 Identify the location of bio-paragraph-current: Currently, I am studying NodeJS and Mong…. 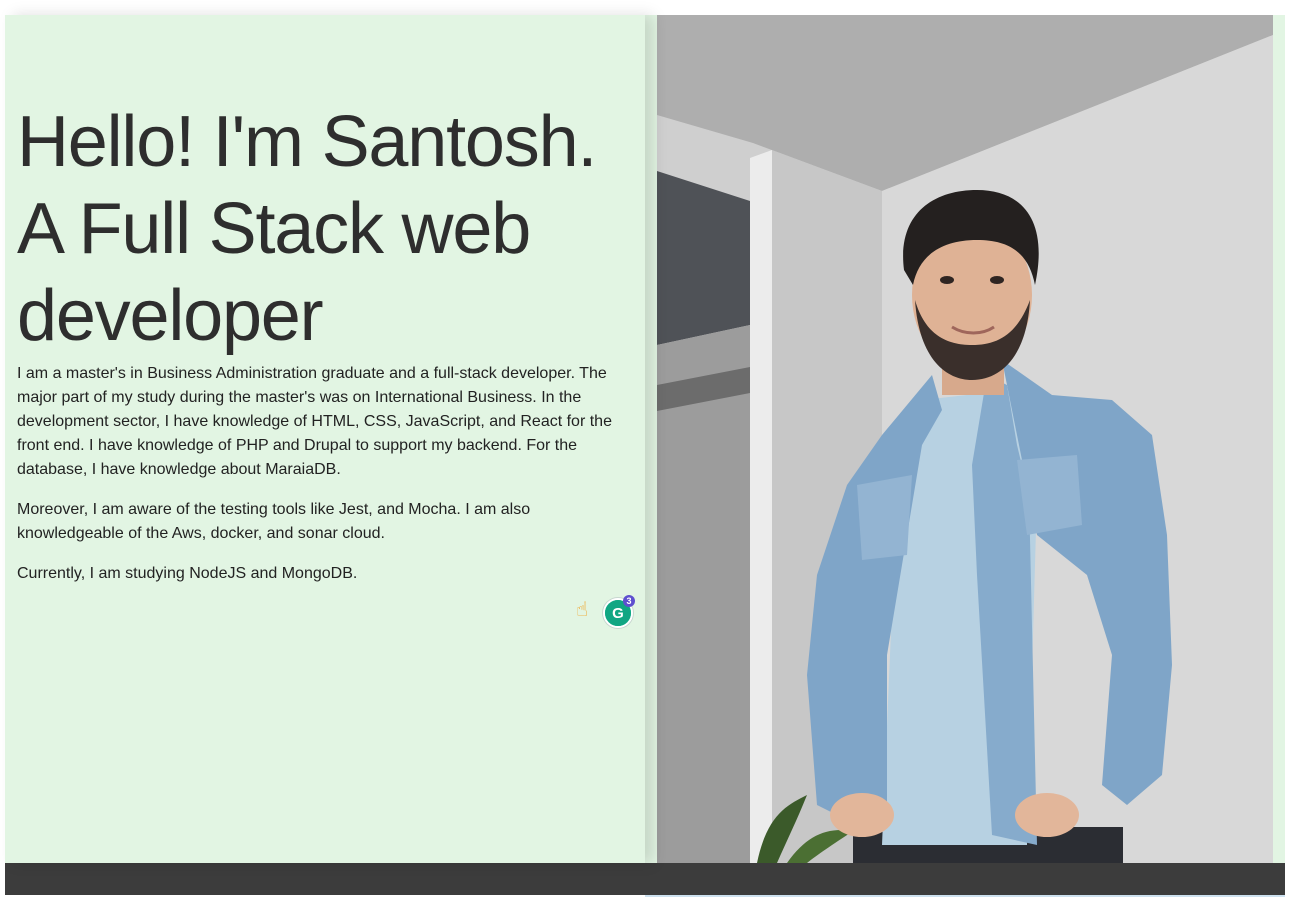
(187, 573).